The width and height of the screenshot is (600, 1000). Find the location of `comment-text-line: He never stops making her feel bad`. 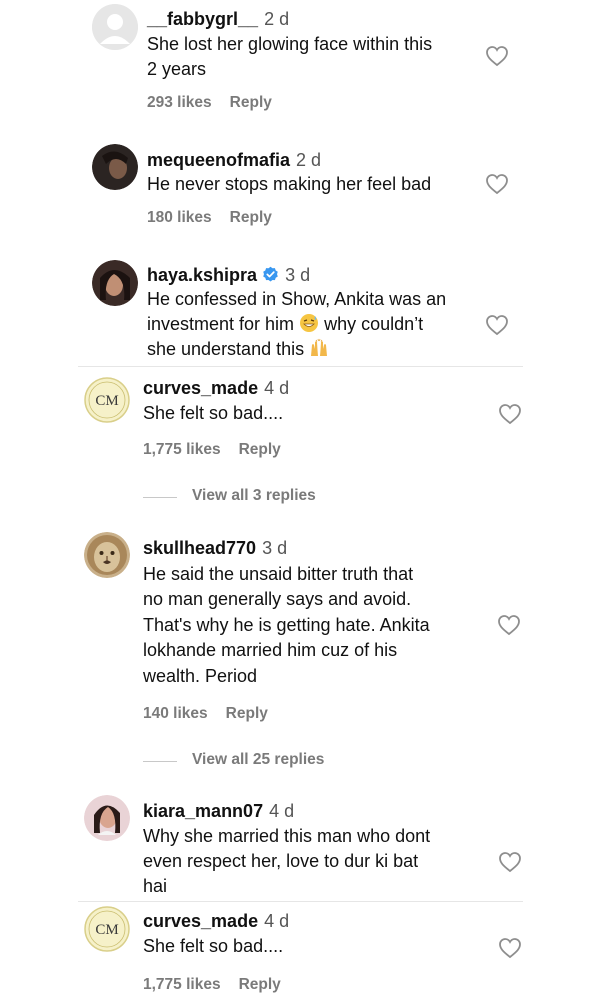

comment-text-line: He never stops making her feel bad is located at coordinates (289, 184).